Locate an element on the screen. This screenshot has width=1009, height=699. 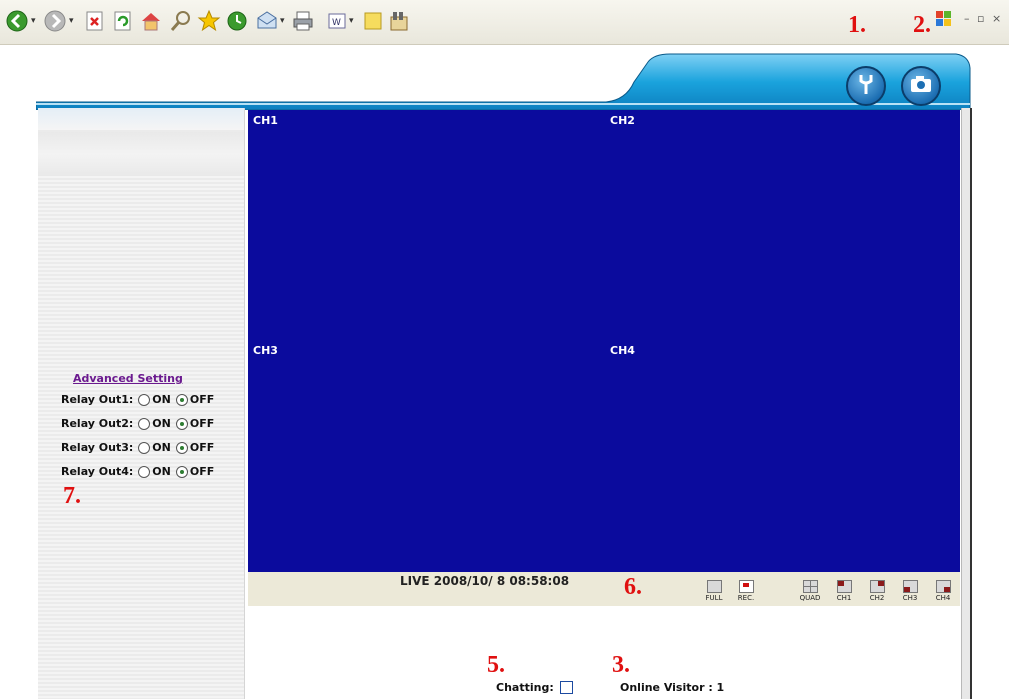
forward-icon is located at coordinates (55, 21).